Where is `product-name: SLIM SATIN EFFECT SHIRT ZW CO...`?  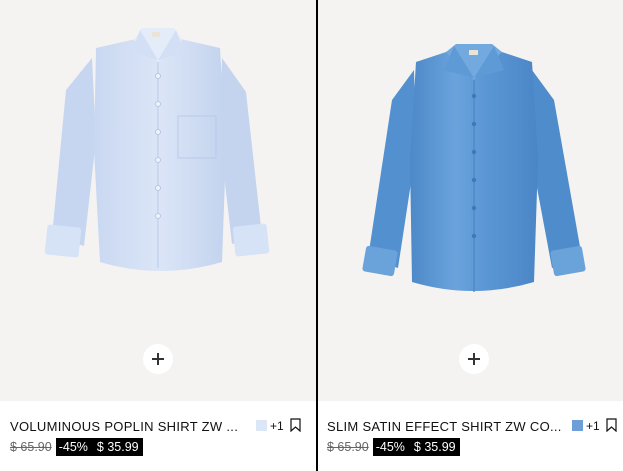 product-name: SLIM SATIN EFFECT SHIRT ZW CO... is located at coordinates (444, 426).